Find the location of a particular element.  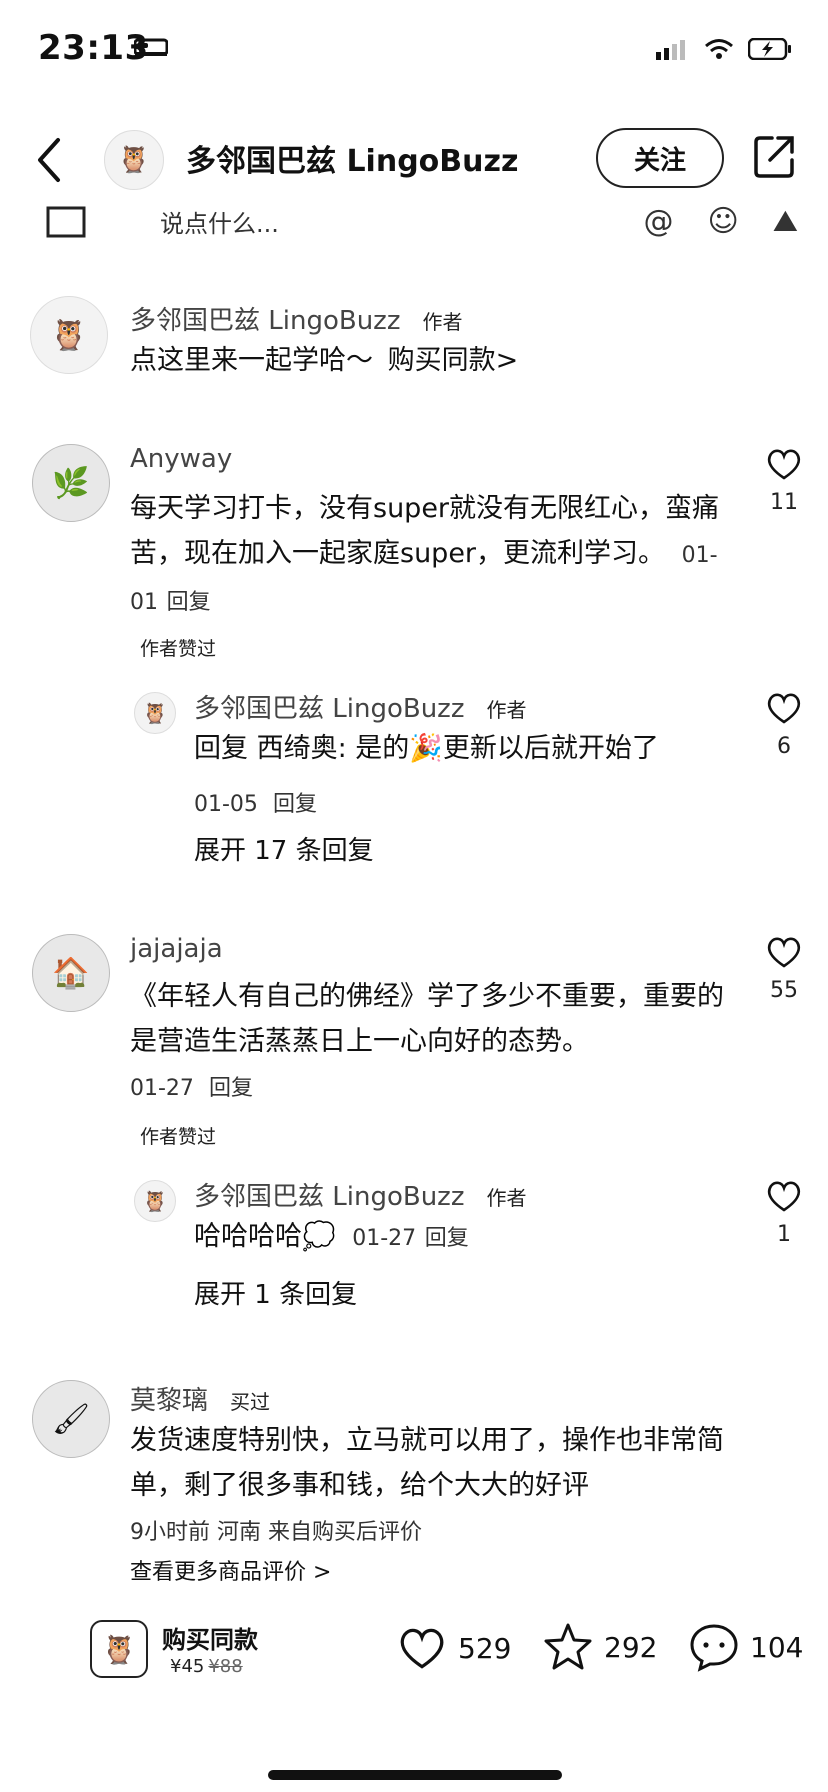

emoji-icon: ☺ is located at coordinates (723, 221).